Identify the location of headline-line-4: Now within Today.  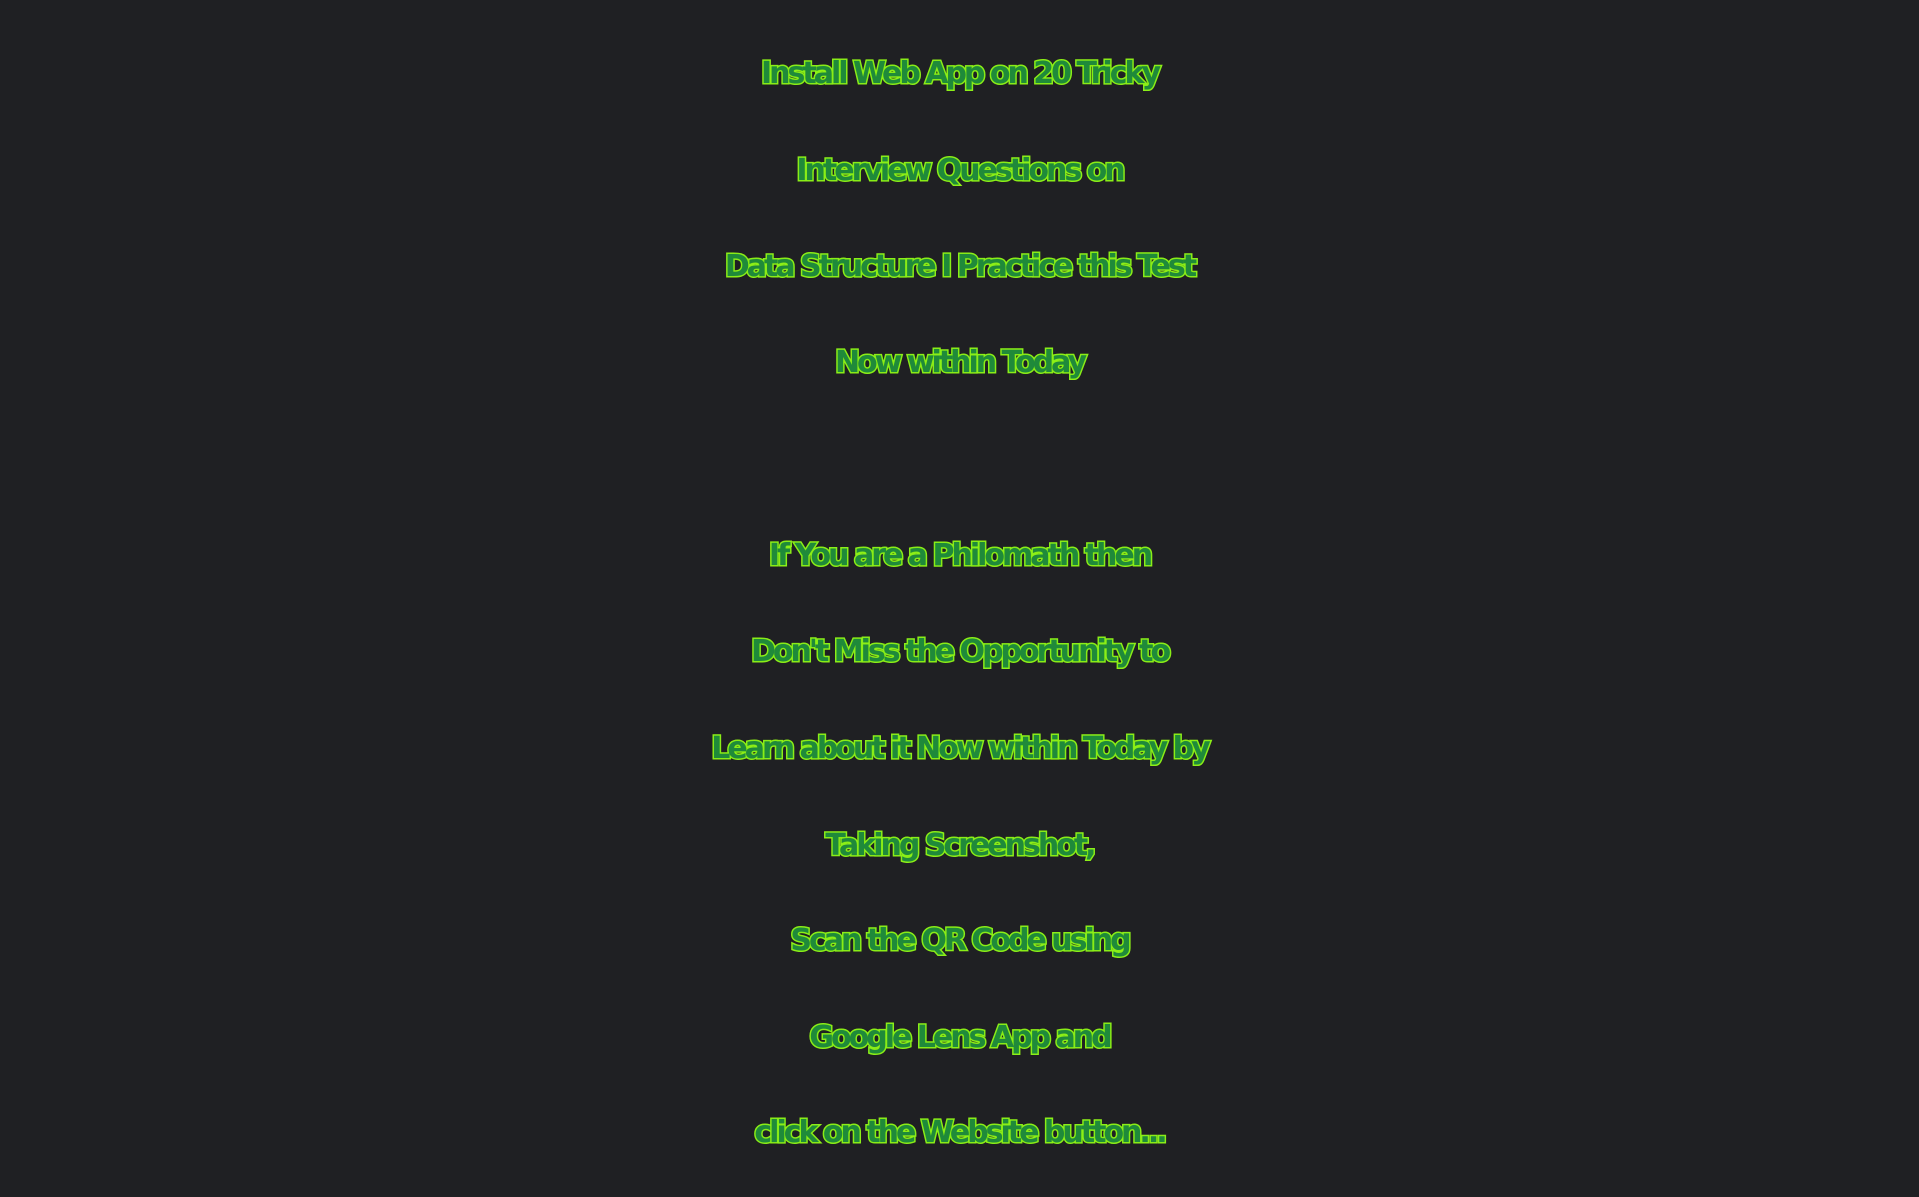
(960, 363).